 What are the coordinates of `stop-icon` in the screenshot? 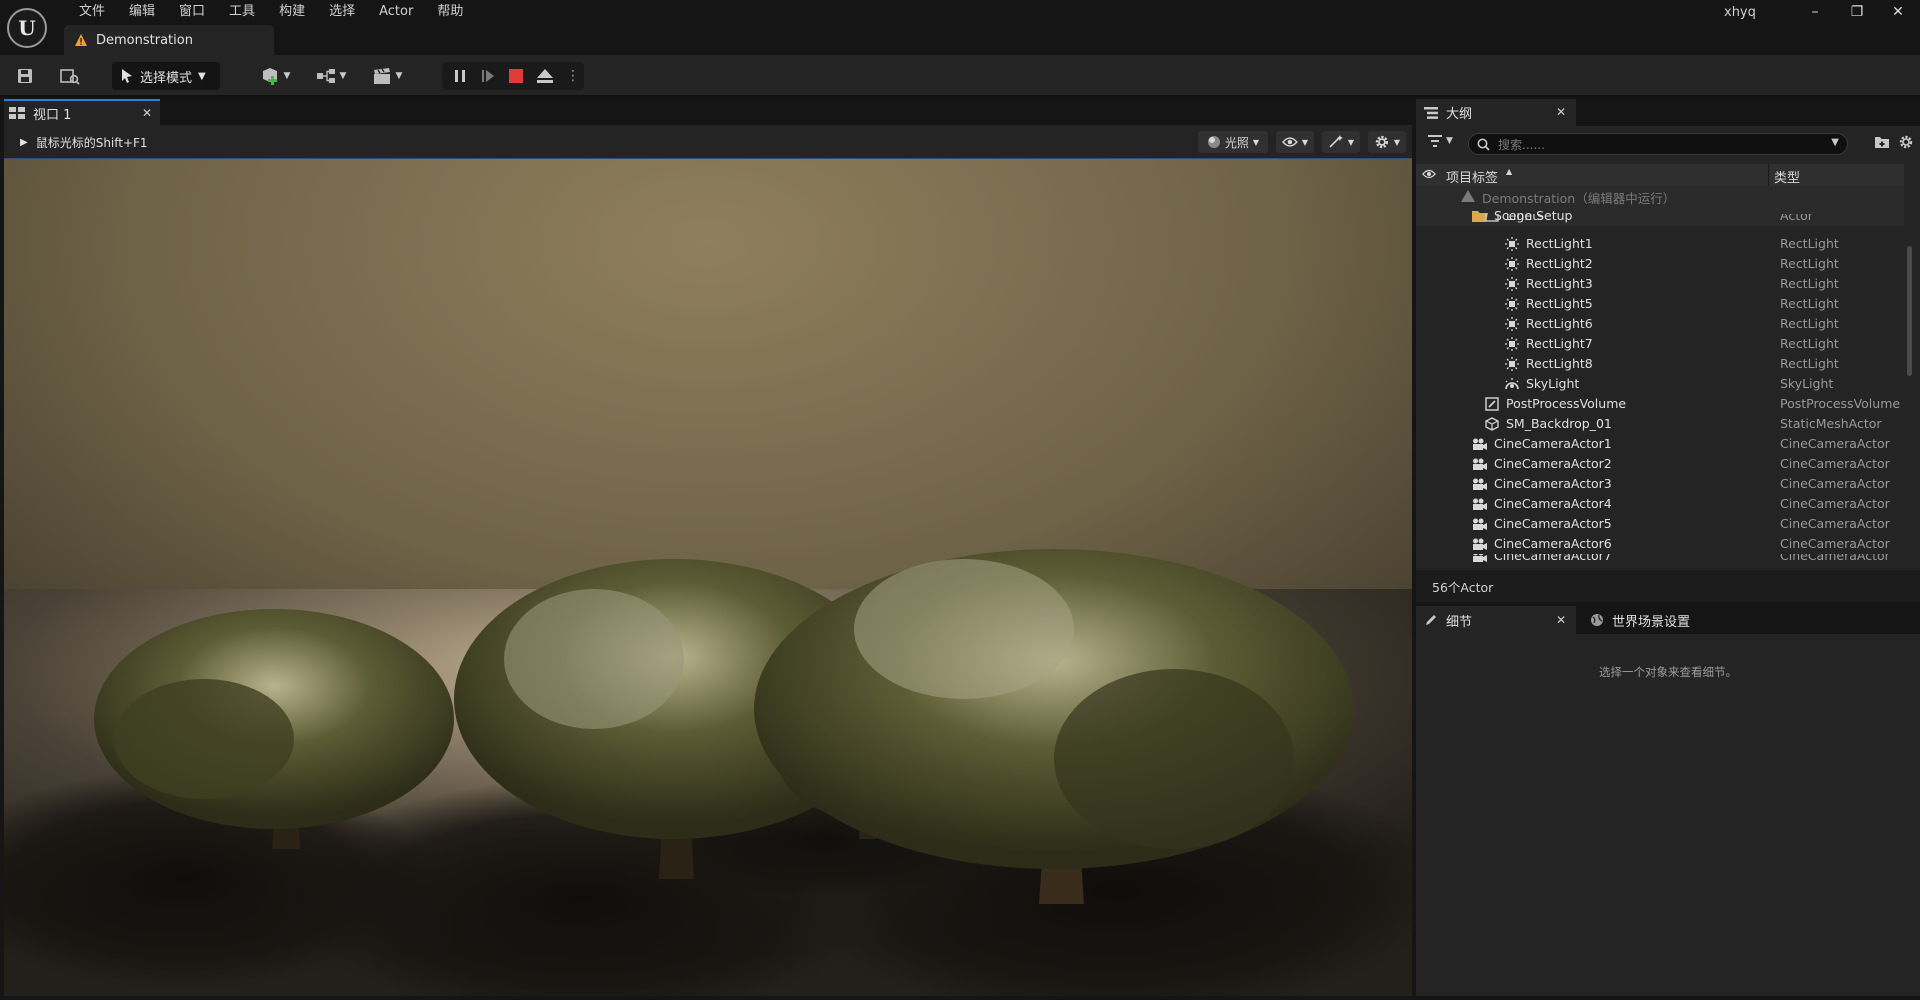 It's located at (516, 76).